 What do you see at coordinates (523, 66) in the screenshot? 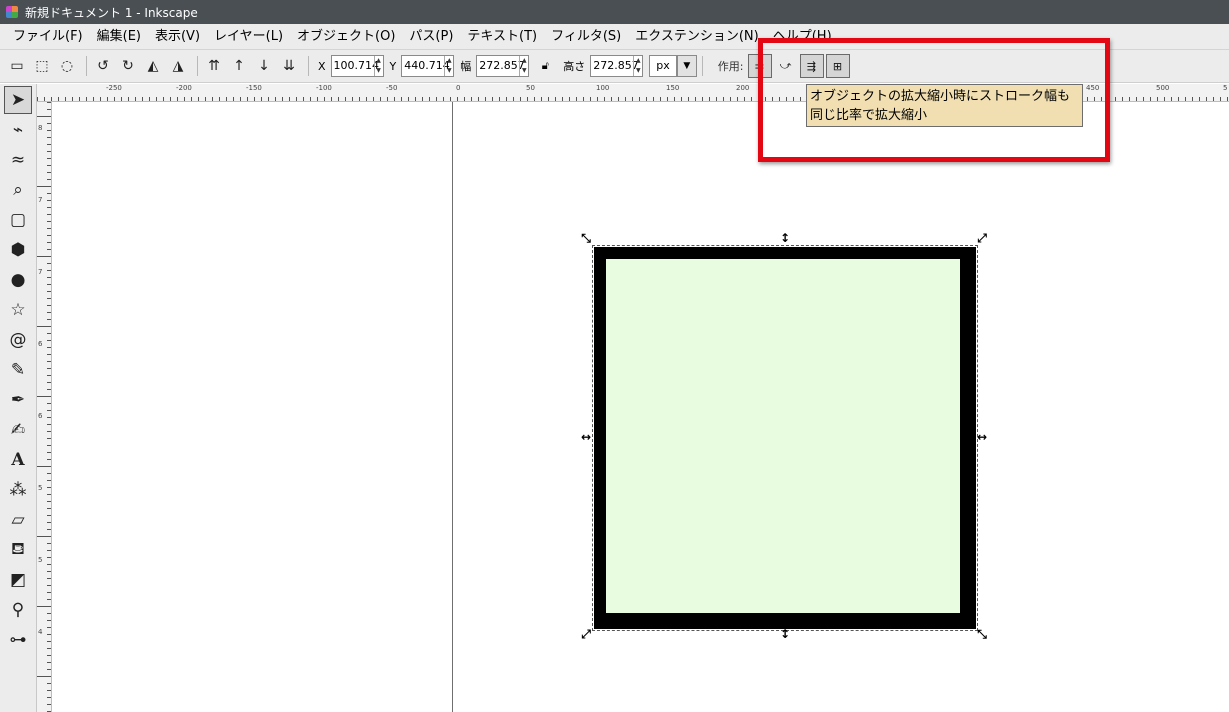
I see `width-spin-arrows-icon: ▲ ▼` at bounding box center [523, 66].